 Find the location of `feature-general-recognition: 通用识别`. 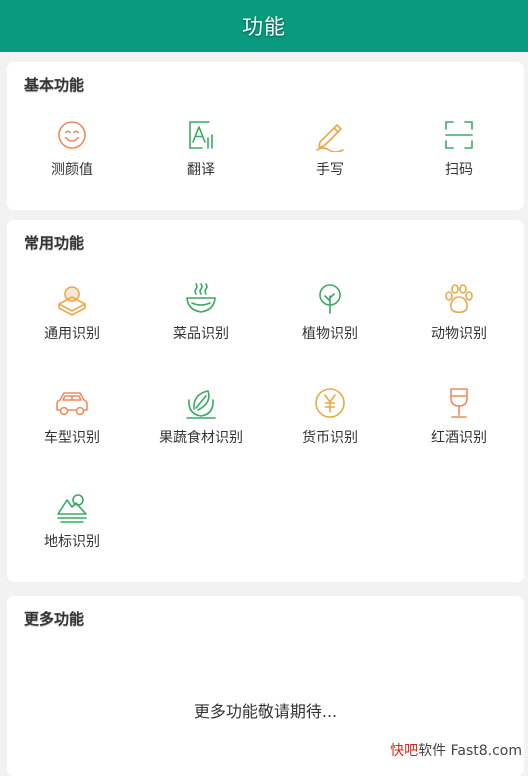

feature-general-recognition: 通用识别 is located at coordinates (72, 312).